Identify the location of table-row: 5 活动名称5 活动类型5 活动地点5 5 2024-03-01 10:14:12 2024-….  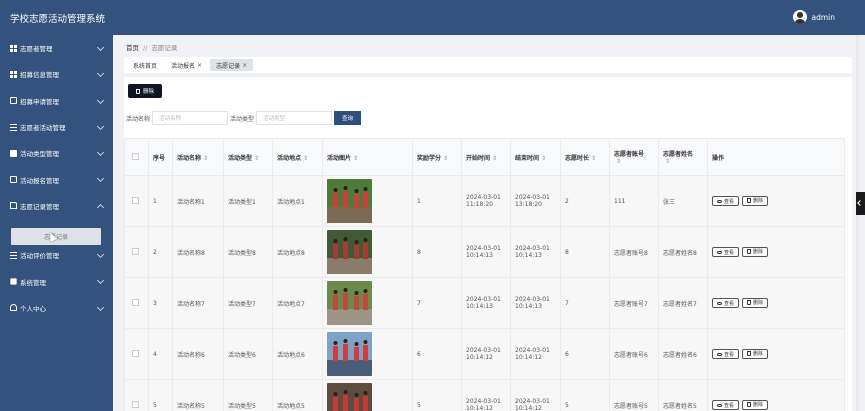
(484, 395).